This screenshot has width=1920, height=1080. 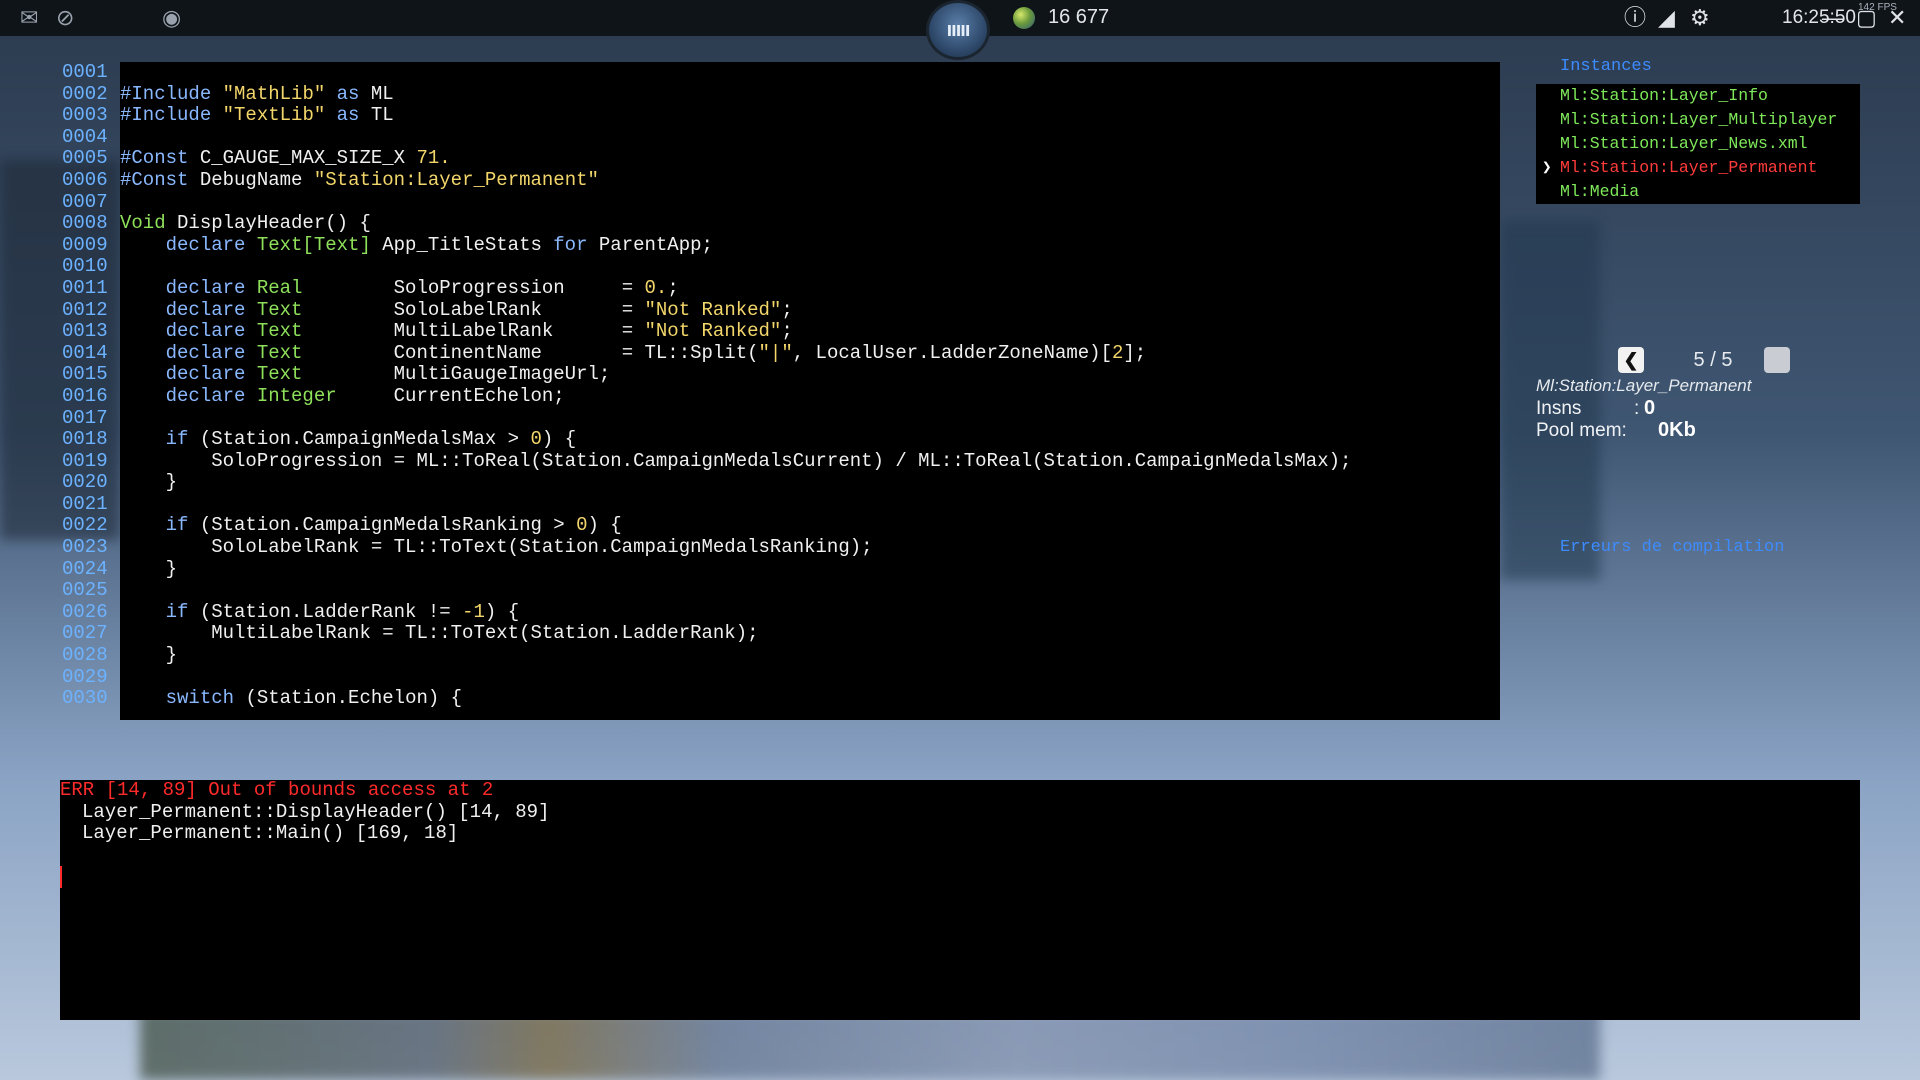 I want to click on selected-arrow-icon: ❯, so click(x=1547, y=168).